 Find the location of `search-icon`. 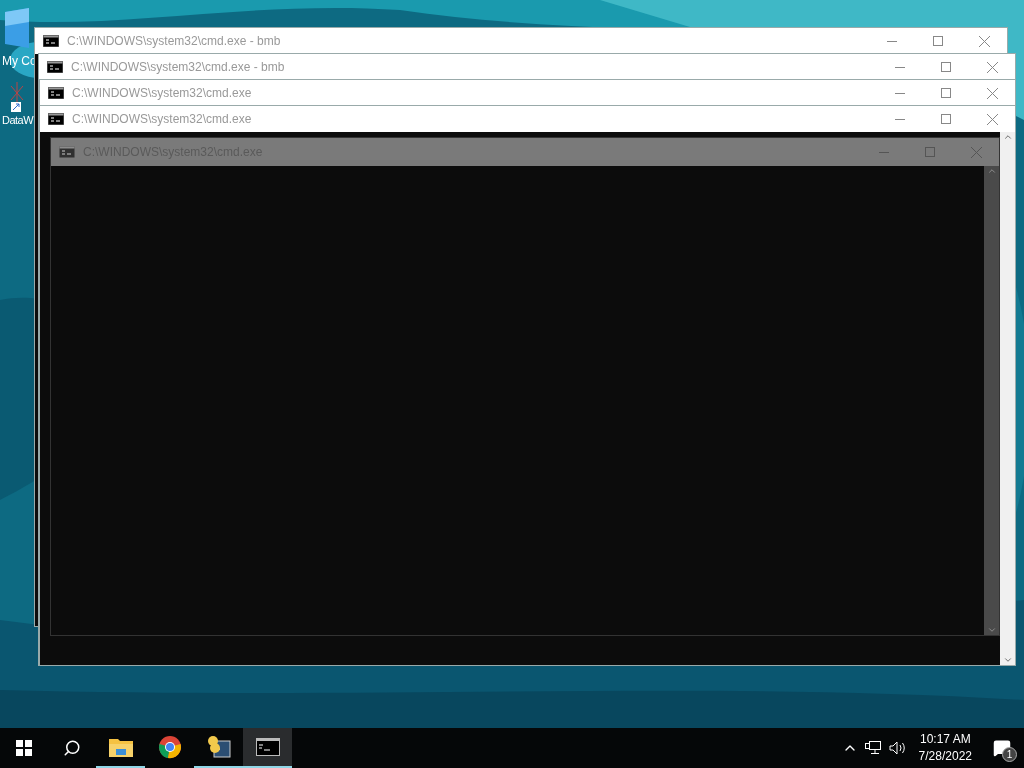

search-icon is located at coordinates (72, 748).